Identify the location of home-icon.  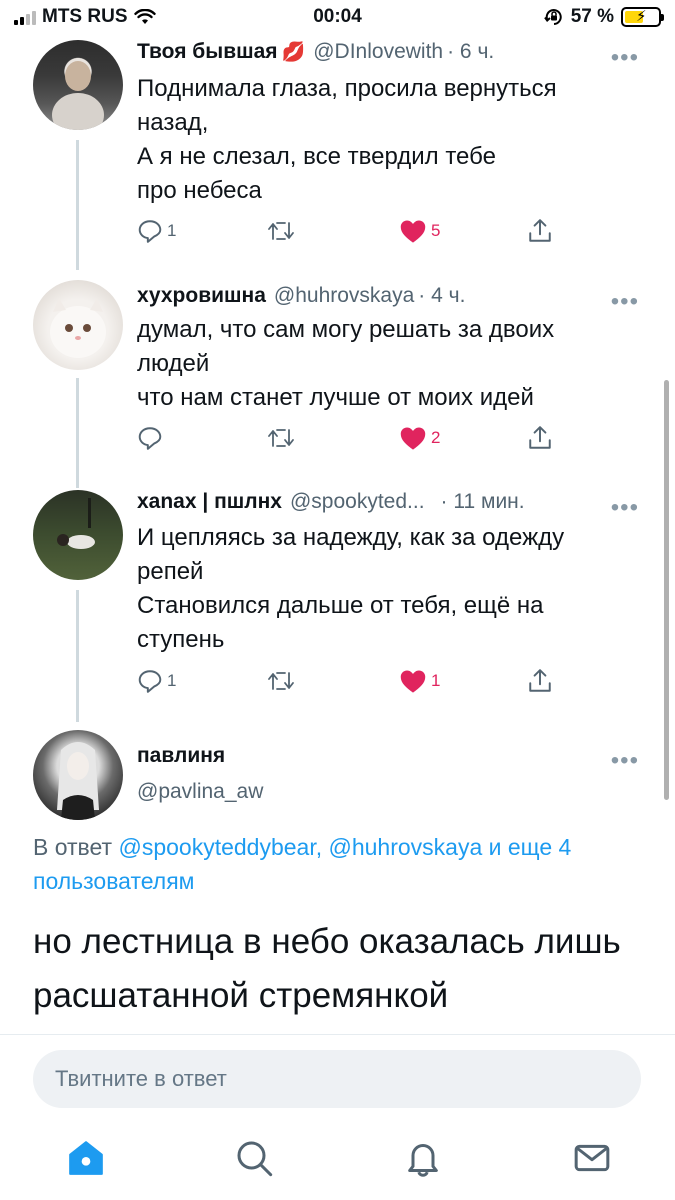
(86, 1158).